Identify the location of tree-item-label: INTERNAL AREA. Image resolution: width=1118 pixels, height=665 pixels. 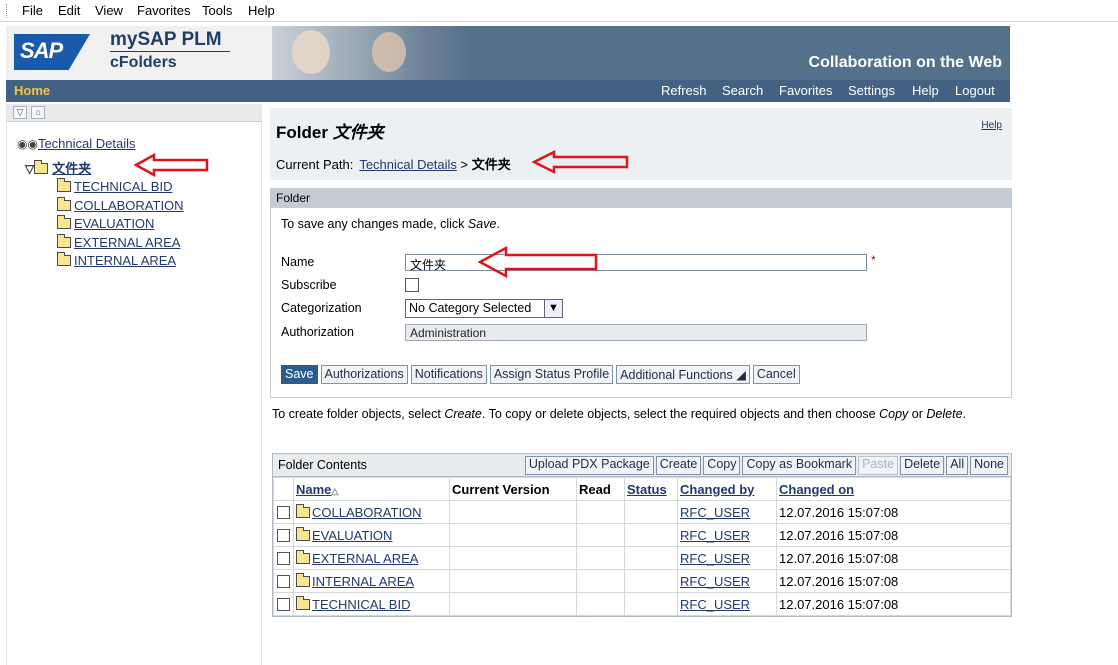
(125, 260).